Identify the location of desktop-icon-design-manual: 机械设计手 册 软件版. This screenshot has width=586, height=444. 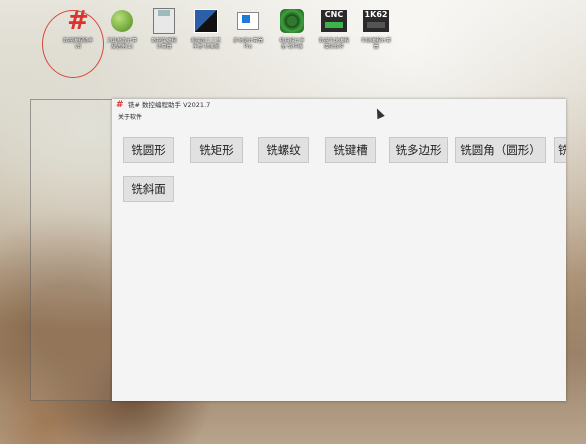
(292, 28).